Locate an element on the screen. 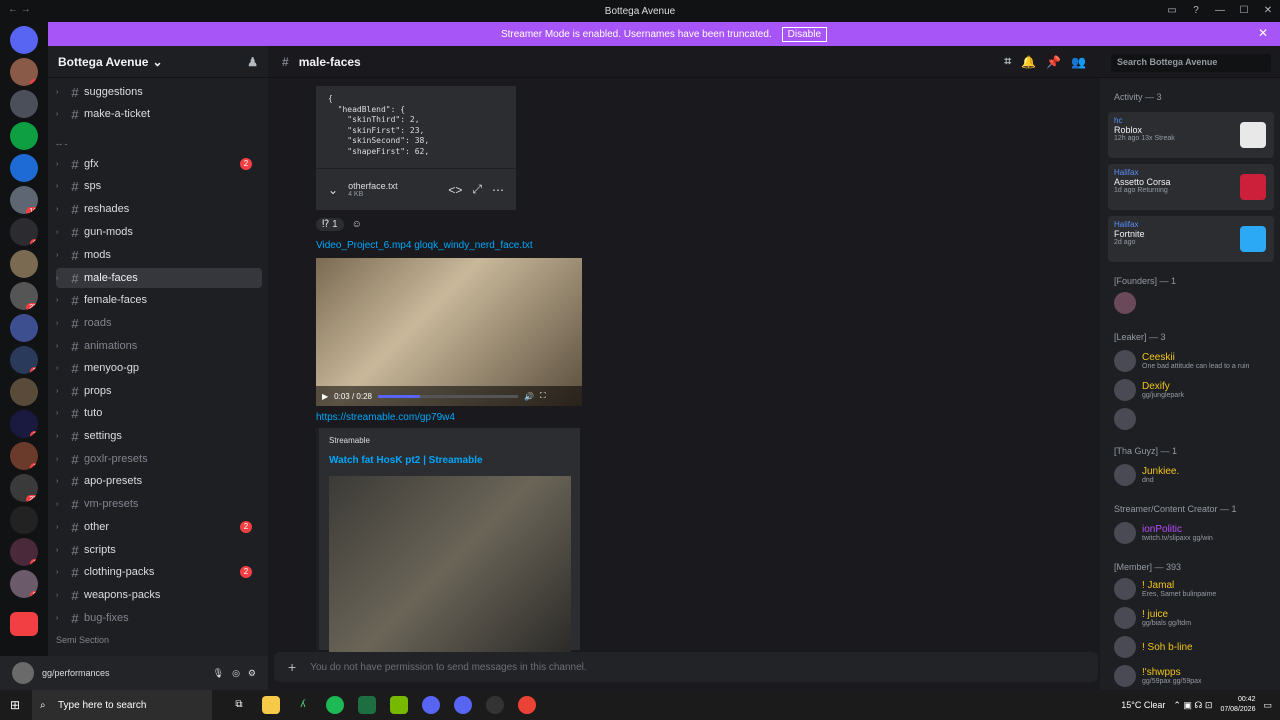 This screenshot has width=1280, height=720. member-item: Dexify gg/junglepark is located at coordinates (1194, 390).